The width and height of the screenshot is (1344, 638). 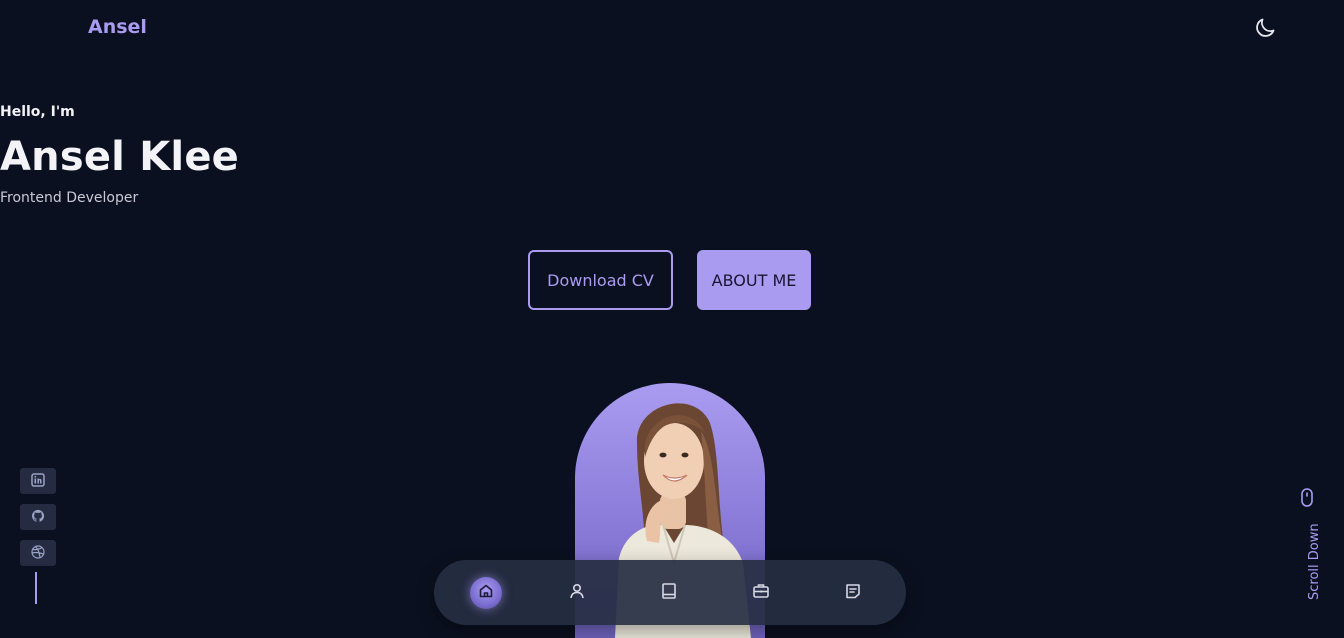 I want to click on about-me-button: ABOUT ME, so click(x=754, y=280).